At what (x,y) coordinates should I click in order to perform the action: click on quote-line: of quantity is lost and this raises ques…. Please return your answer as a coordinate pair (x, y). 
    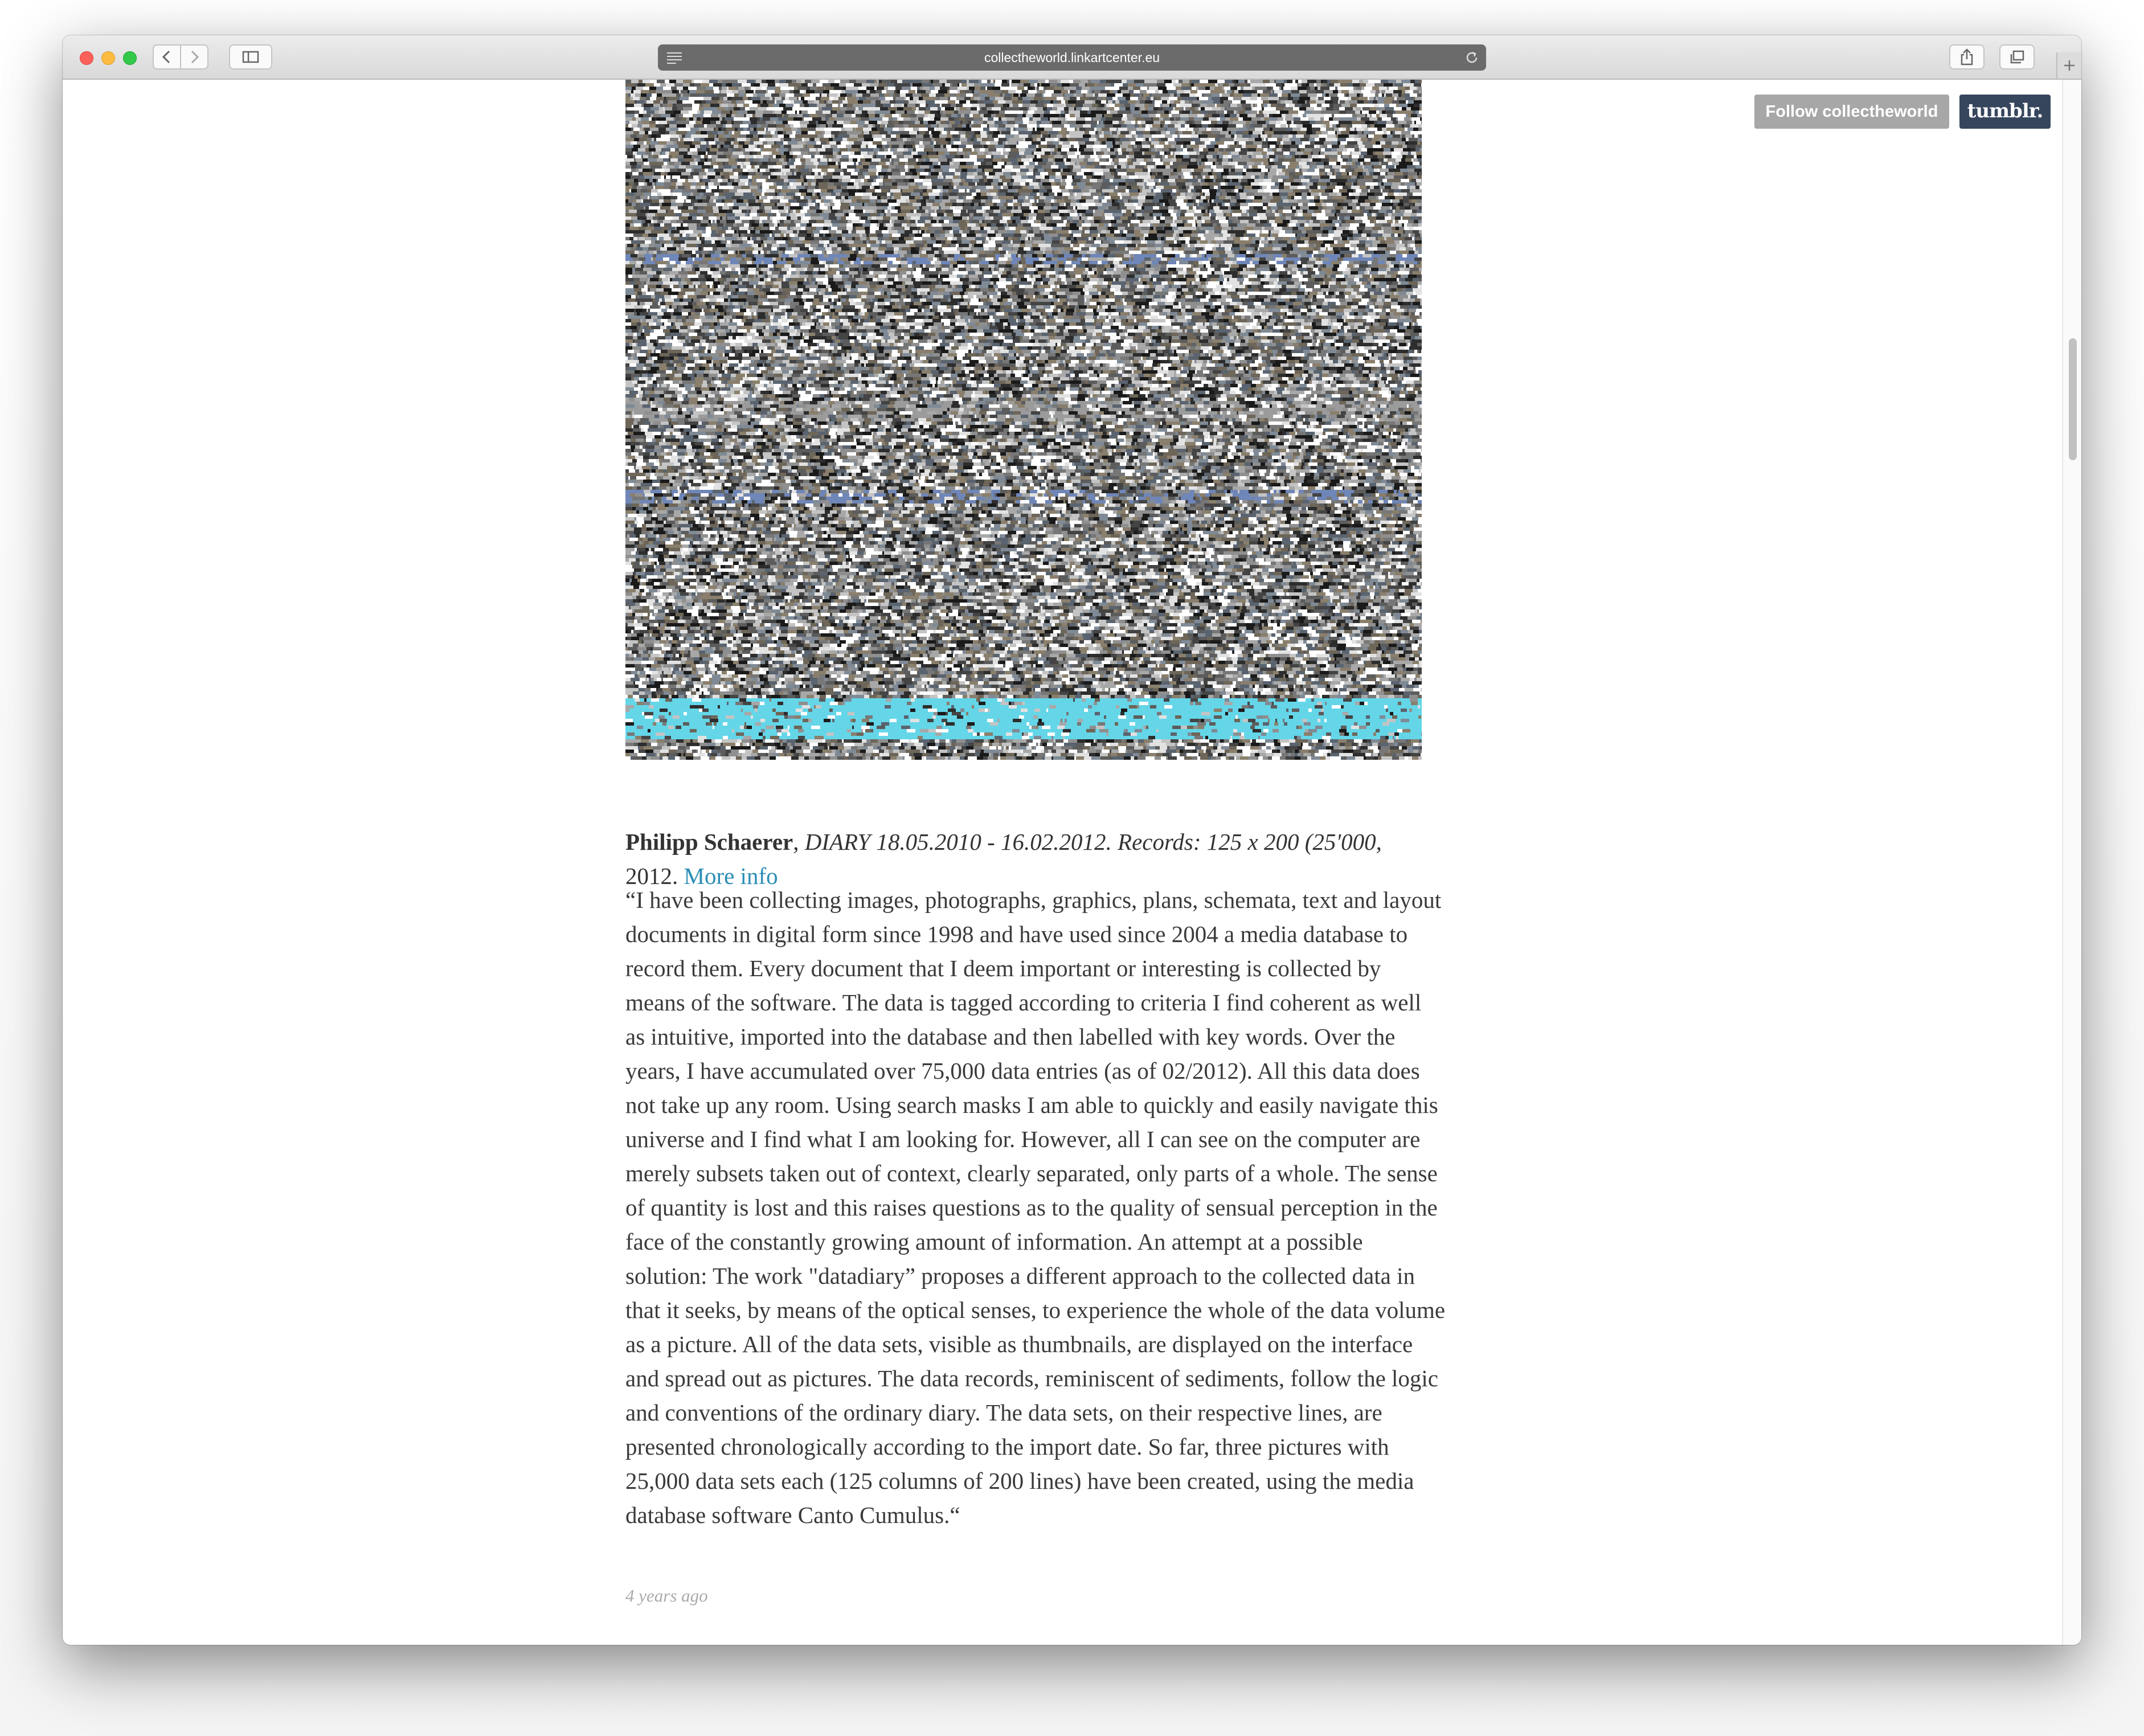
    Looking at the image, I should click on (1069, 1207).